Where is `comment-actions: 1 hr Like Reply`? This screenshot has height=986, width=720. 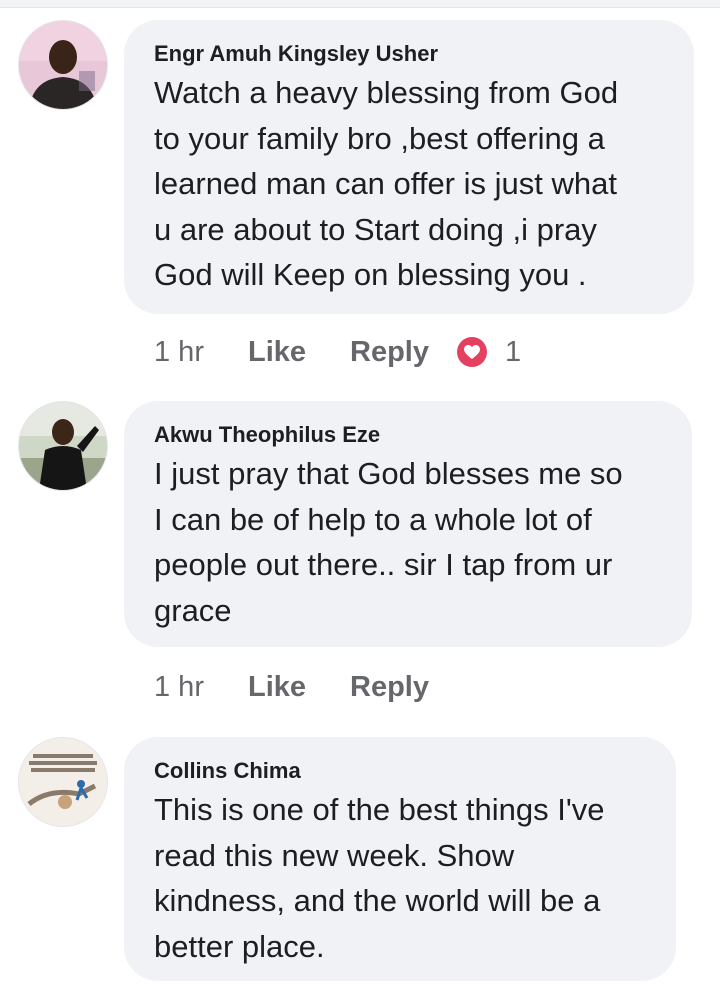 comment-actions: 1 hr Like Reply is located at coordinates (305, 687).